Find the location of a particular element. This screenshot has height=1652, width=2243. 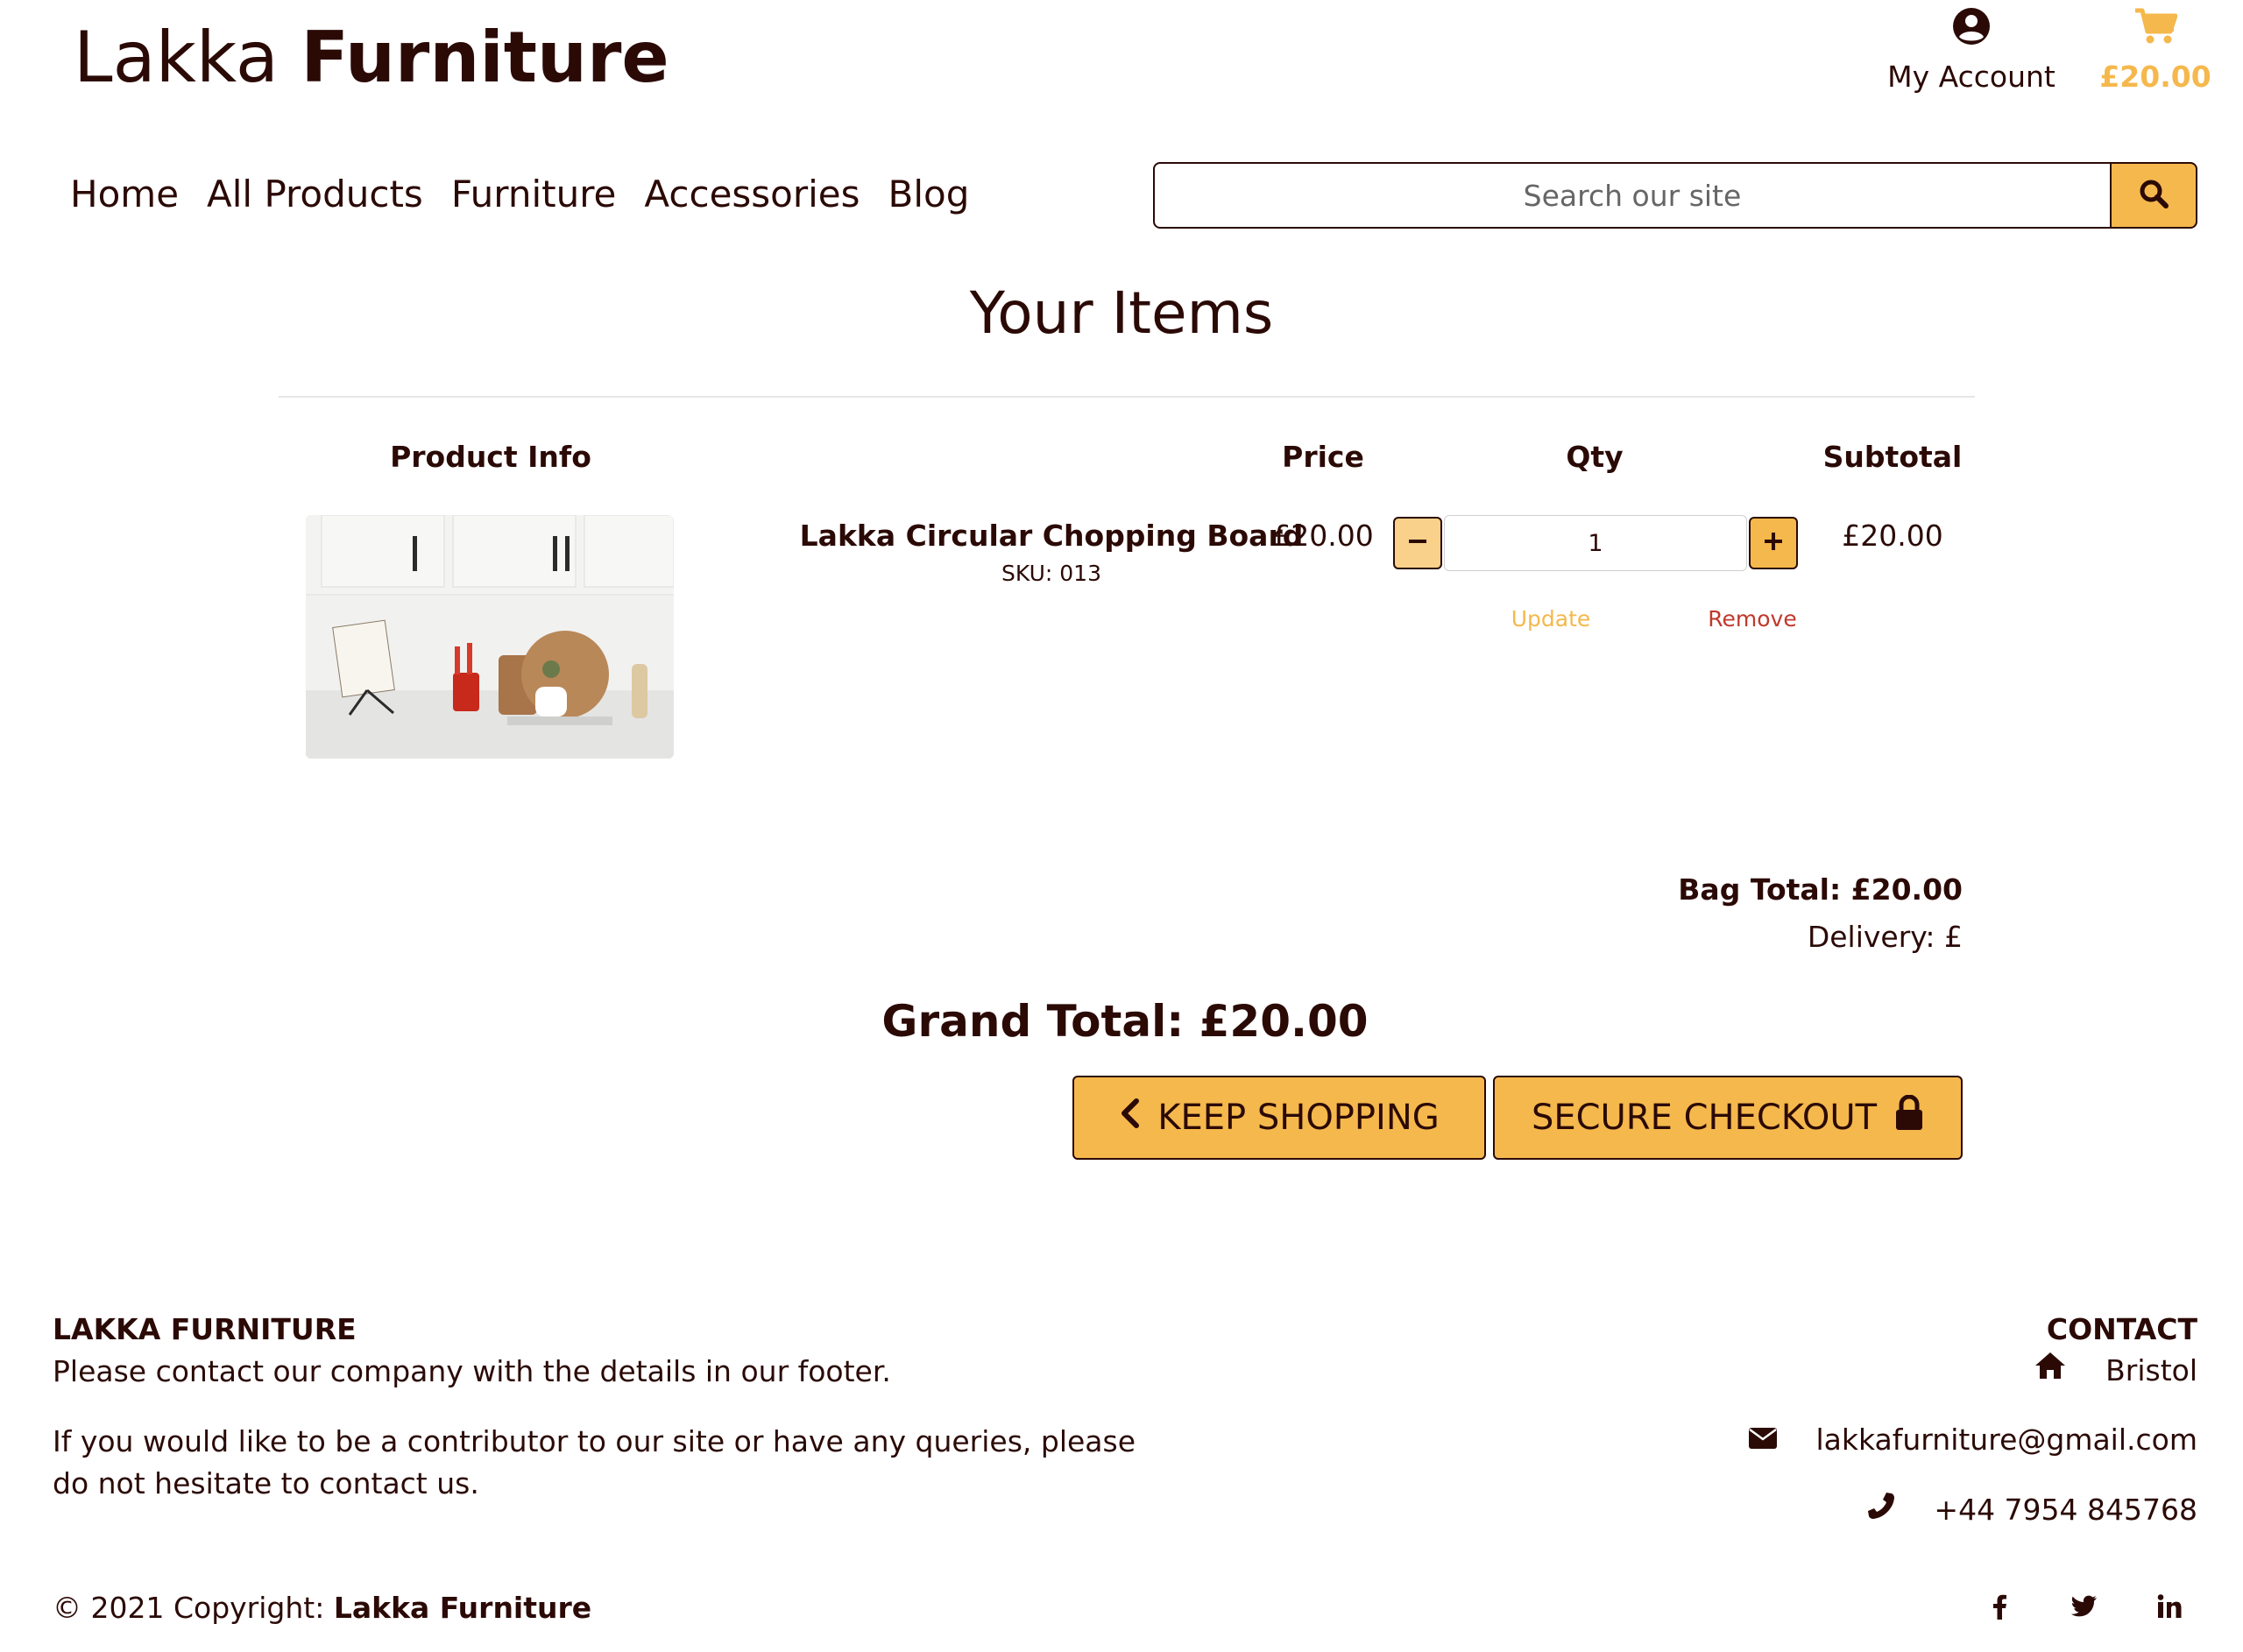

facebook-icon is located at coordinates (2000, 1608).